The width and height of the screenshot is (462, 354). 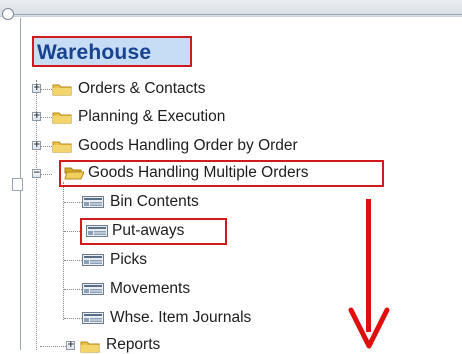 I want to click on tree-item-picks: Picks, so click(x=128, y=260).